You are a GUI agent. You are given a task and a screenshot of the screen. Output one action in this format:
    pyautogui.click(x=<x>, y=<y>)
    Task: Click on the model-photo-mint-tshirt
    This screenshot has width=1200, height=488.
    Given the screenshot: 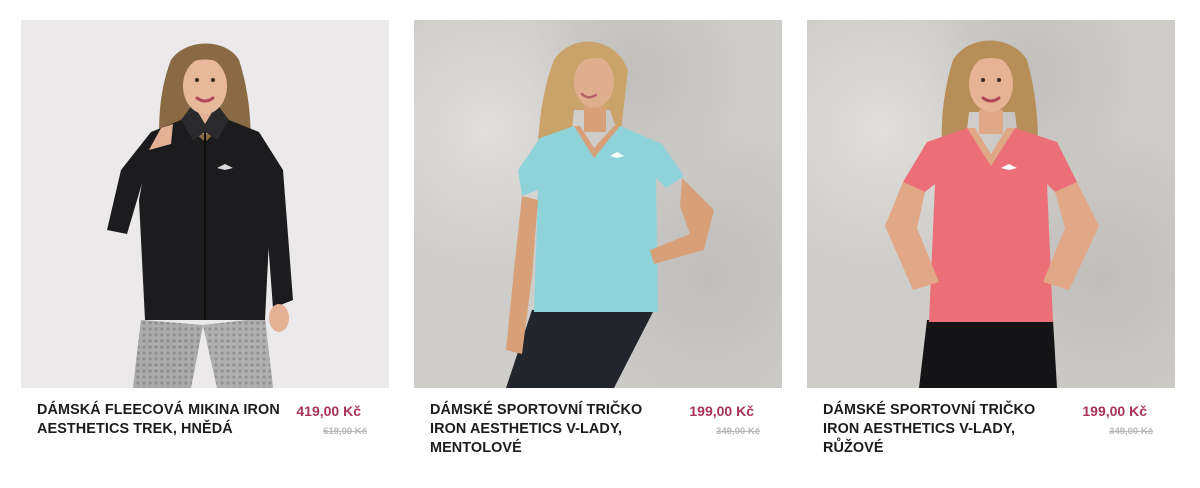 What is the action you would take?
    pyautogui.click(x=610, y=214)
    